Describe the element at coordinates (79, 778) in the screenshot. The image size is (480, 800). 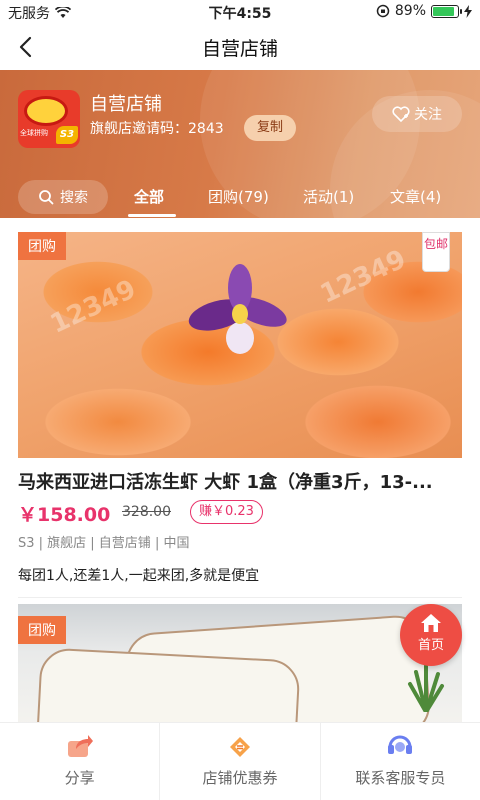
I see `share-label: 分享` at that location.